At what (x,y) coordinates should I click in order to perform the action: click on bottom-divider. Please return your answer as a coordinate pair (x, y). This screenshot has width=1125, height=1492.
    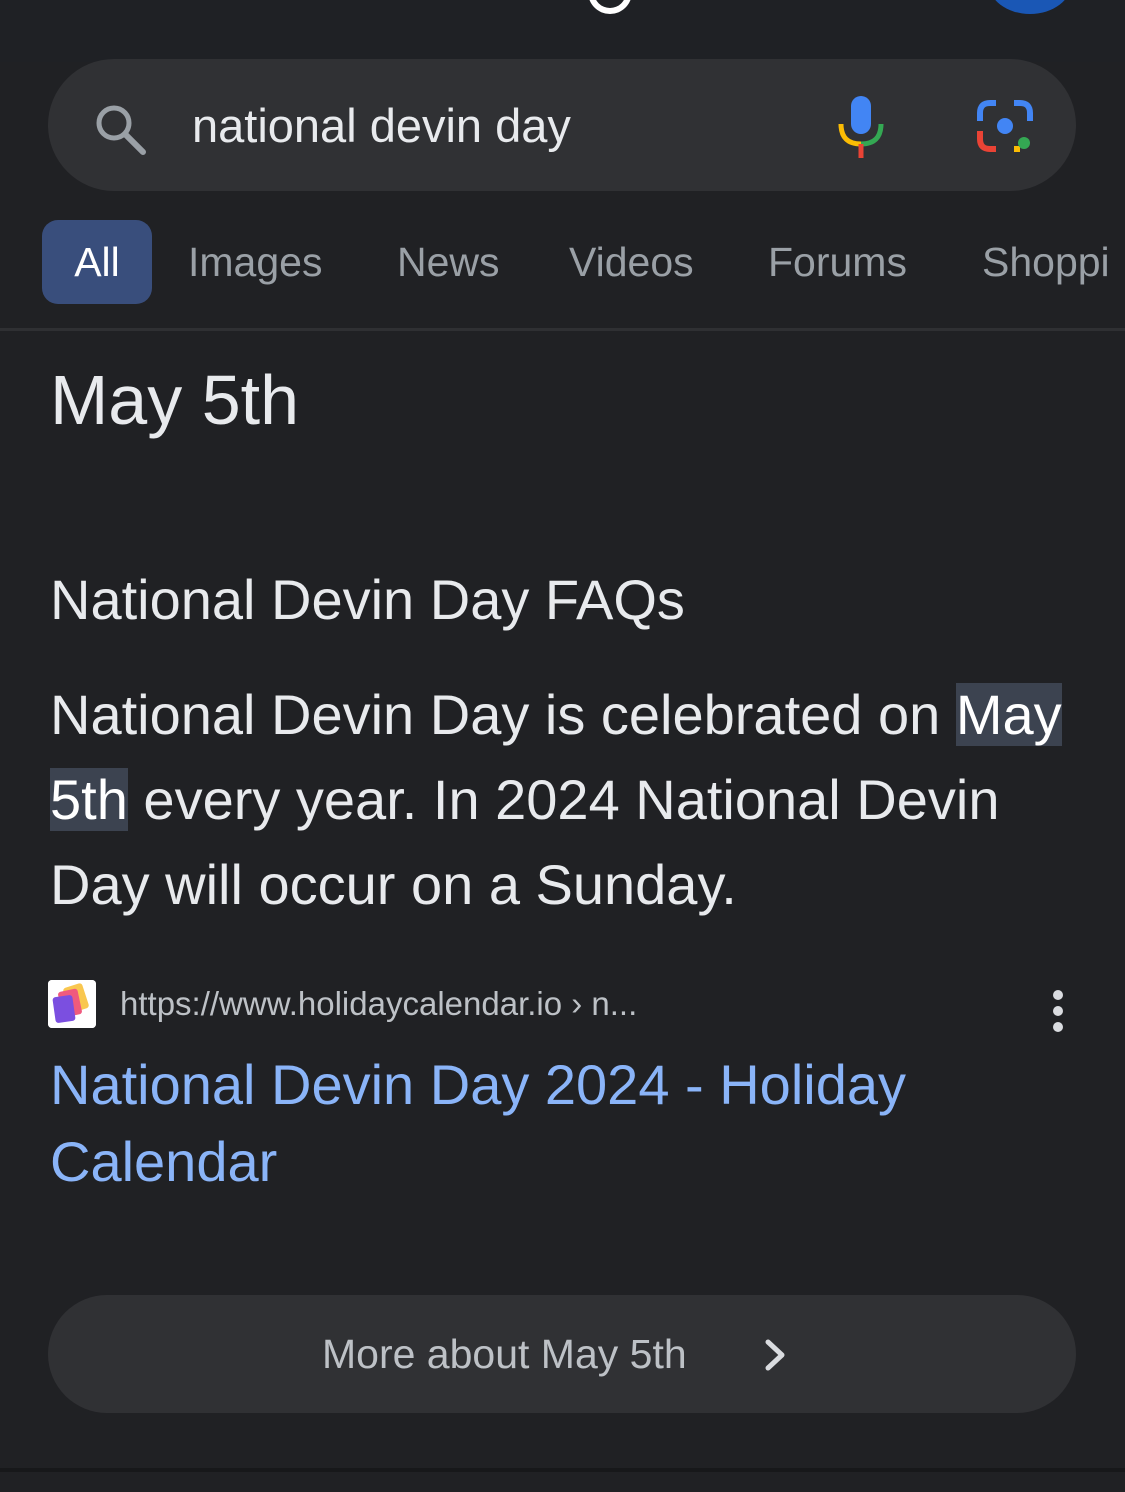
    Looking at the image, I should click on (562, 1470).